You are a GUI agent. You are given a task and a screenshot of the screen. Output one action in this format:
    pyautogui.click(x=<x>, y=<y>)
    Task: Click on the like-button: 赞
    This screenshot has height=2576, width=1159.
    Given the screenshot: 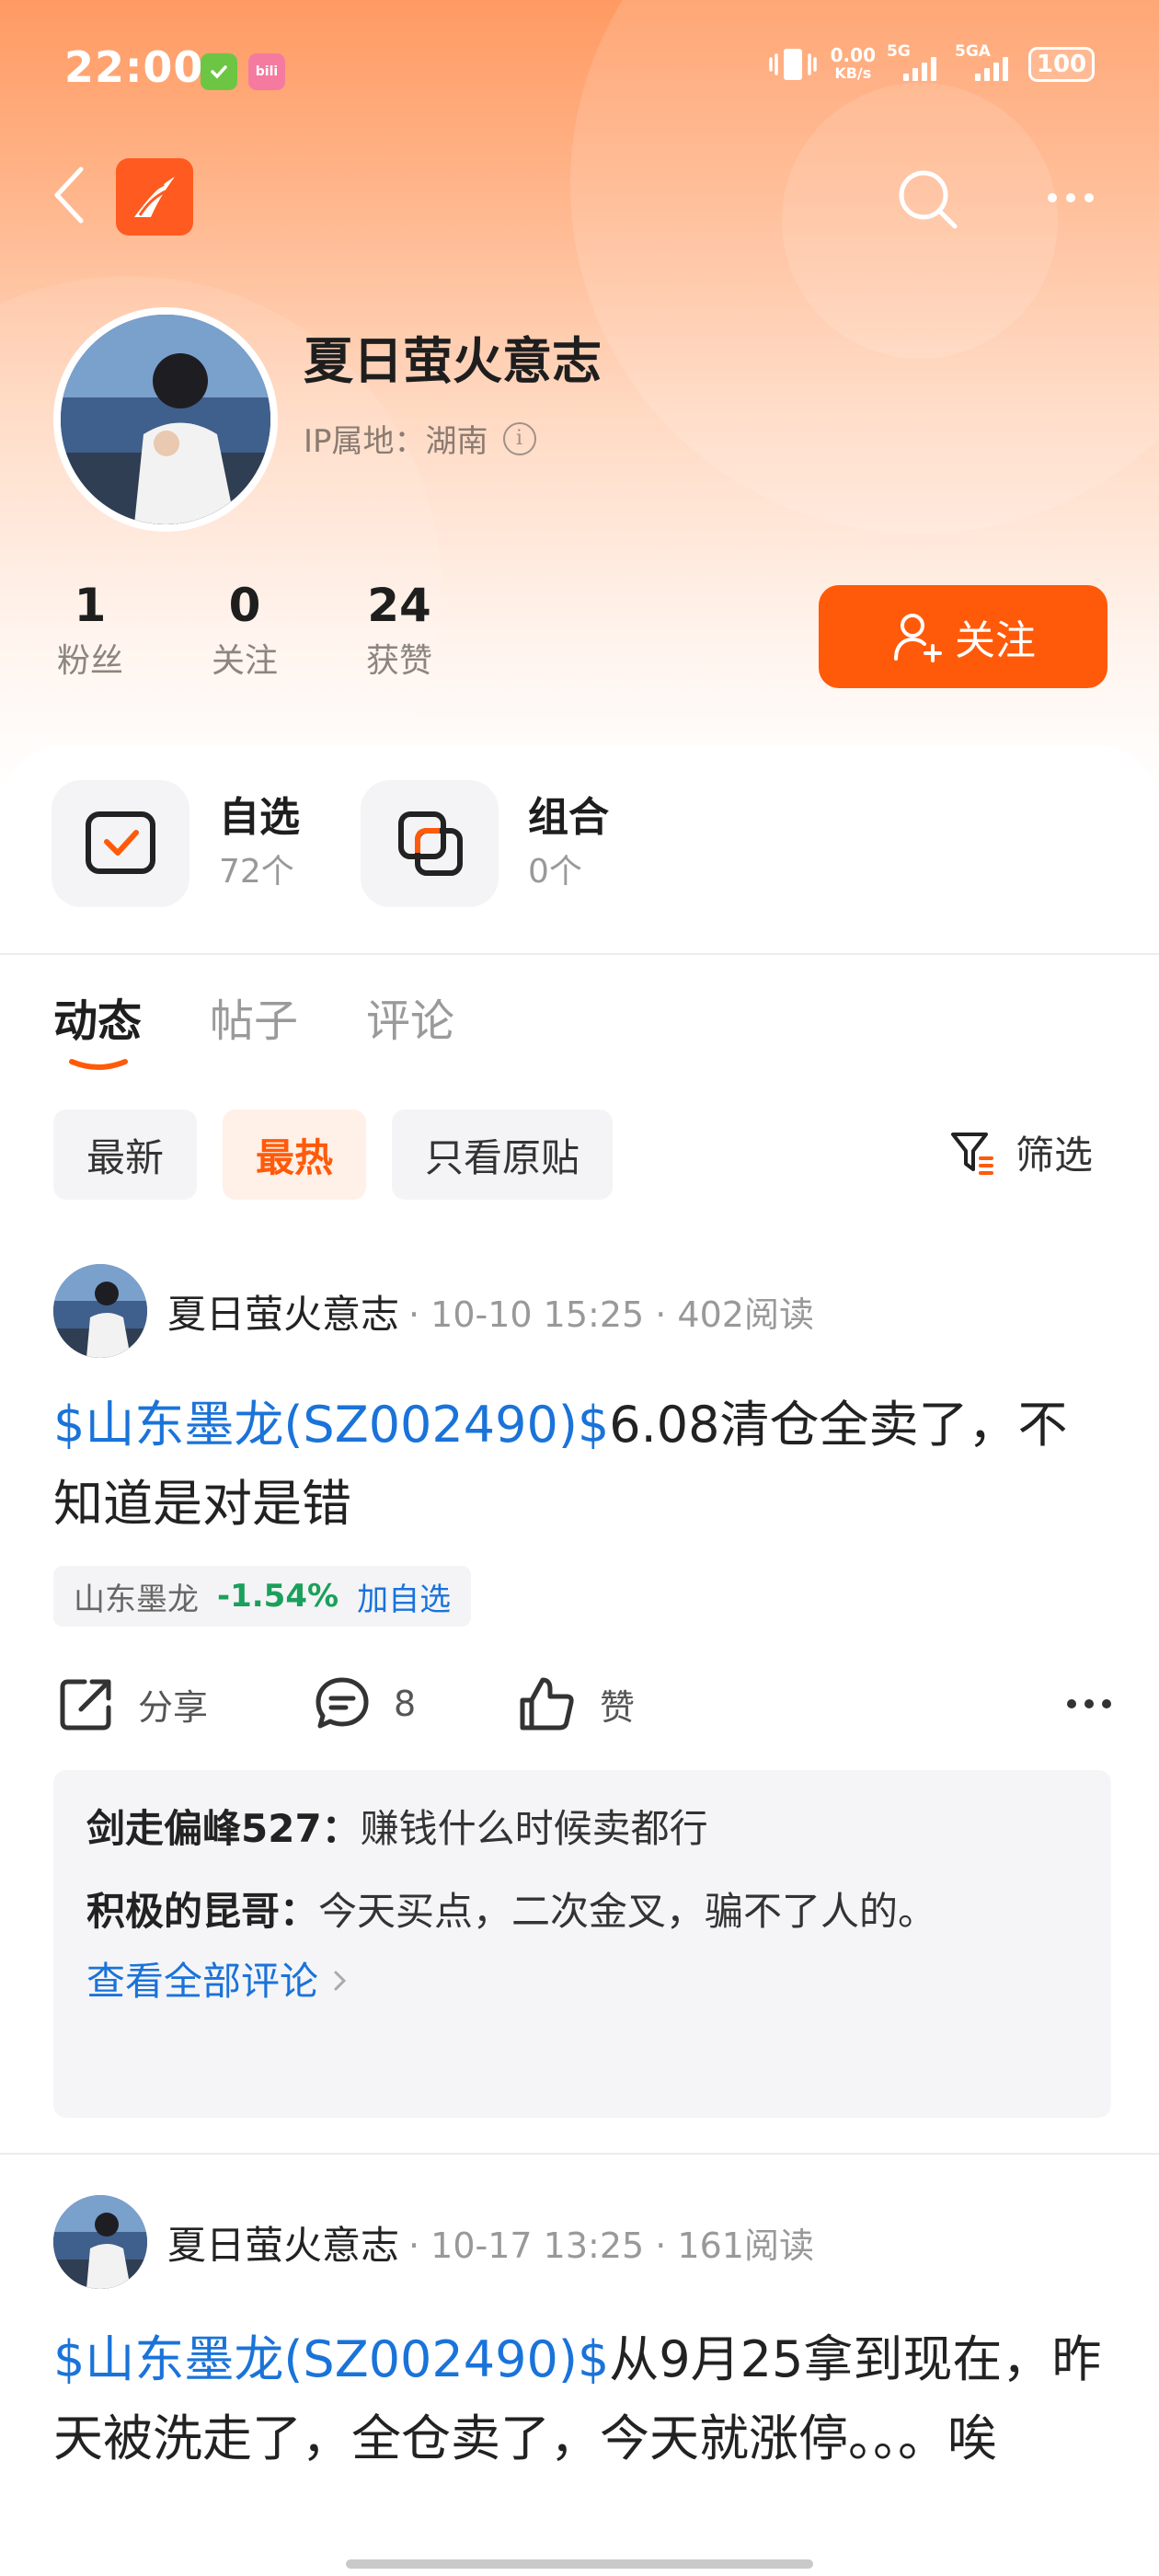 What is the action you would take?
    pyautogui.click(x=576, y=1704)
    